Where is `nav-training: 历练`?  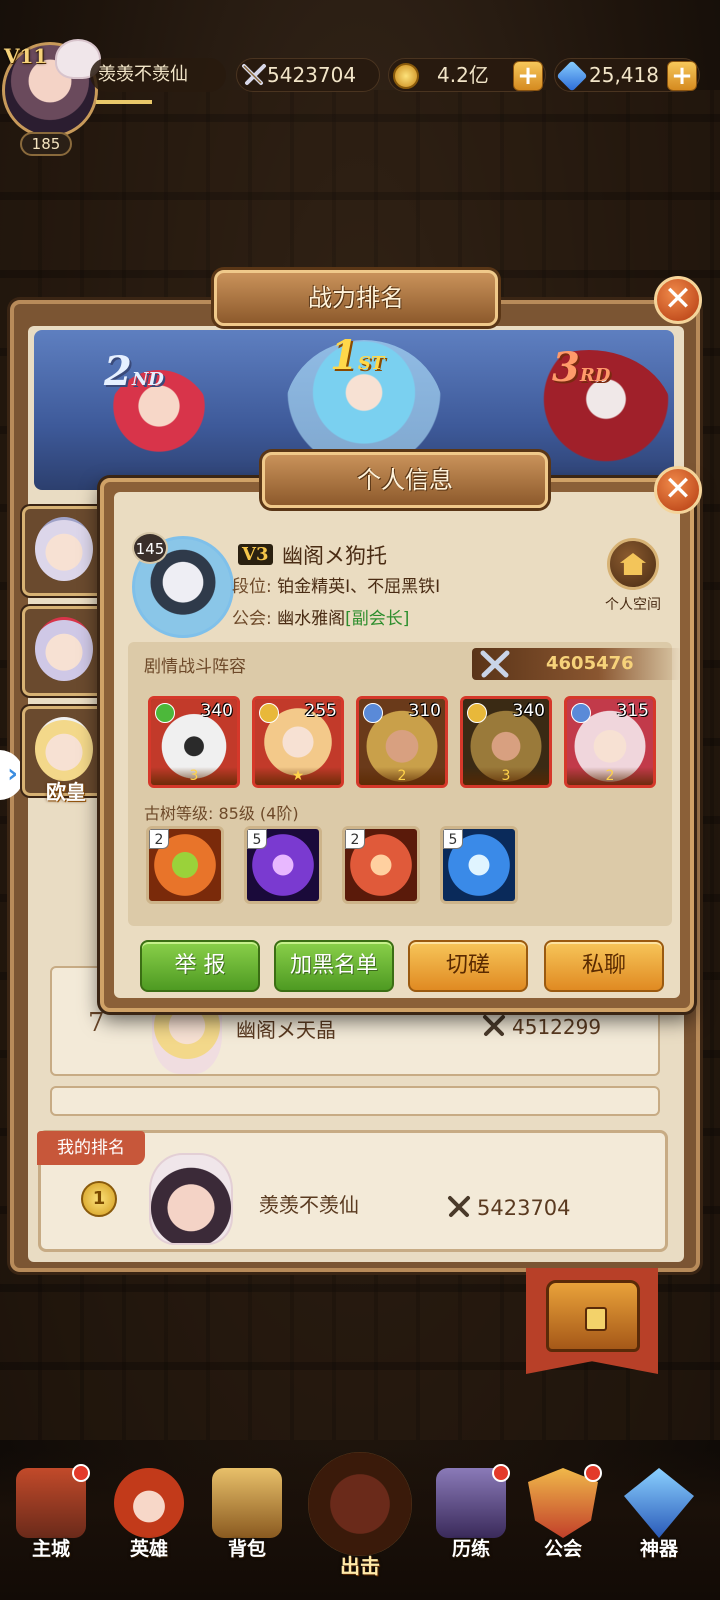
nav-training: 历练 is located at coordinates (471, 1526).